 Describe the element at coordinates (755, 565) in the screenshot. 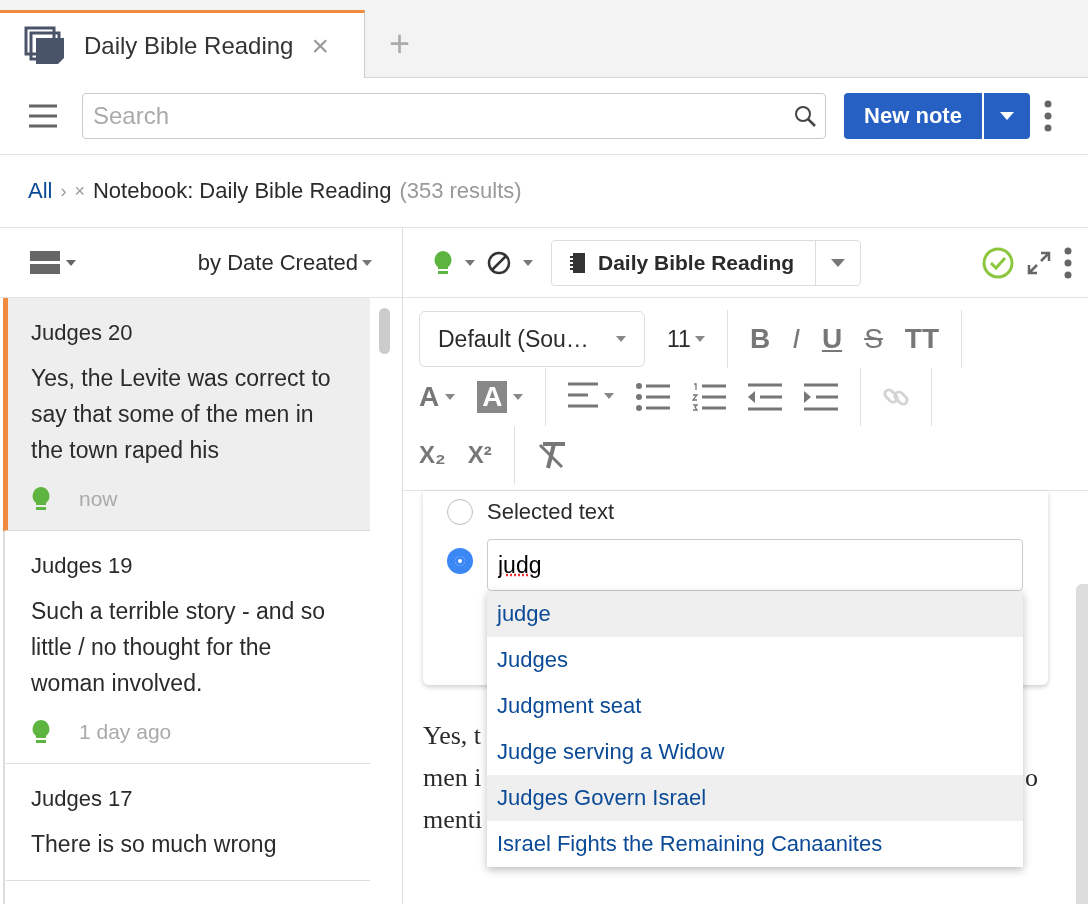

I see `link-input-field: judg` at that location.